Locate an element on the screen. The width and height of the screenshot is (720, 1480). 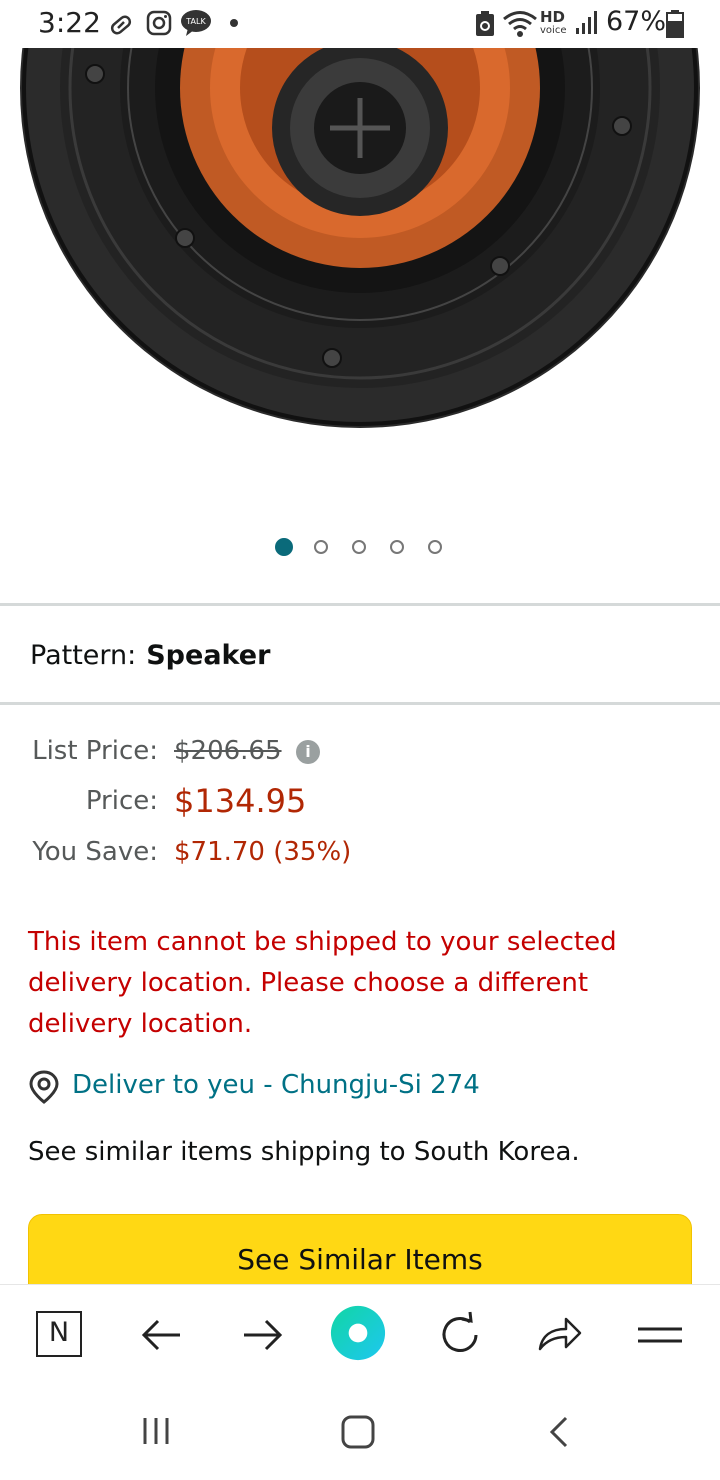
battery-icon is located at coordinates (675, 24).